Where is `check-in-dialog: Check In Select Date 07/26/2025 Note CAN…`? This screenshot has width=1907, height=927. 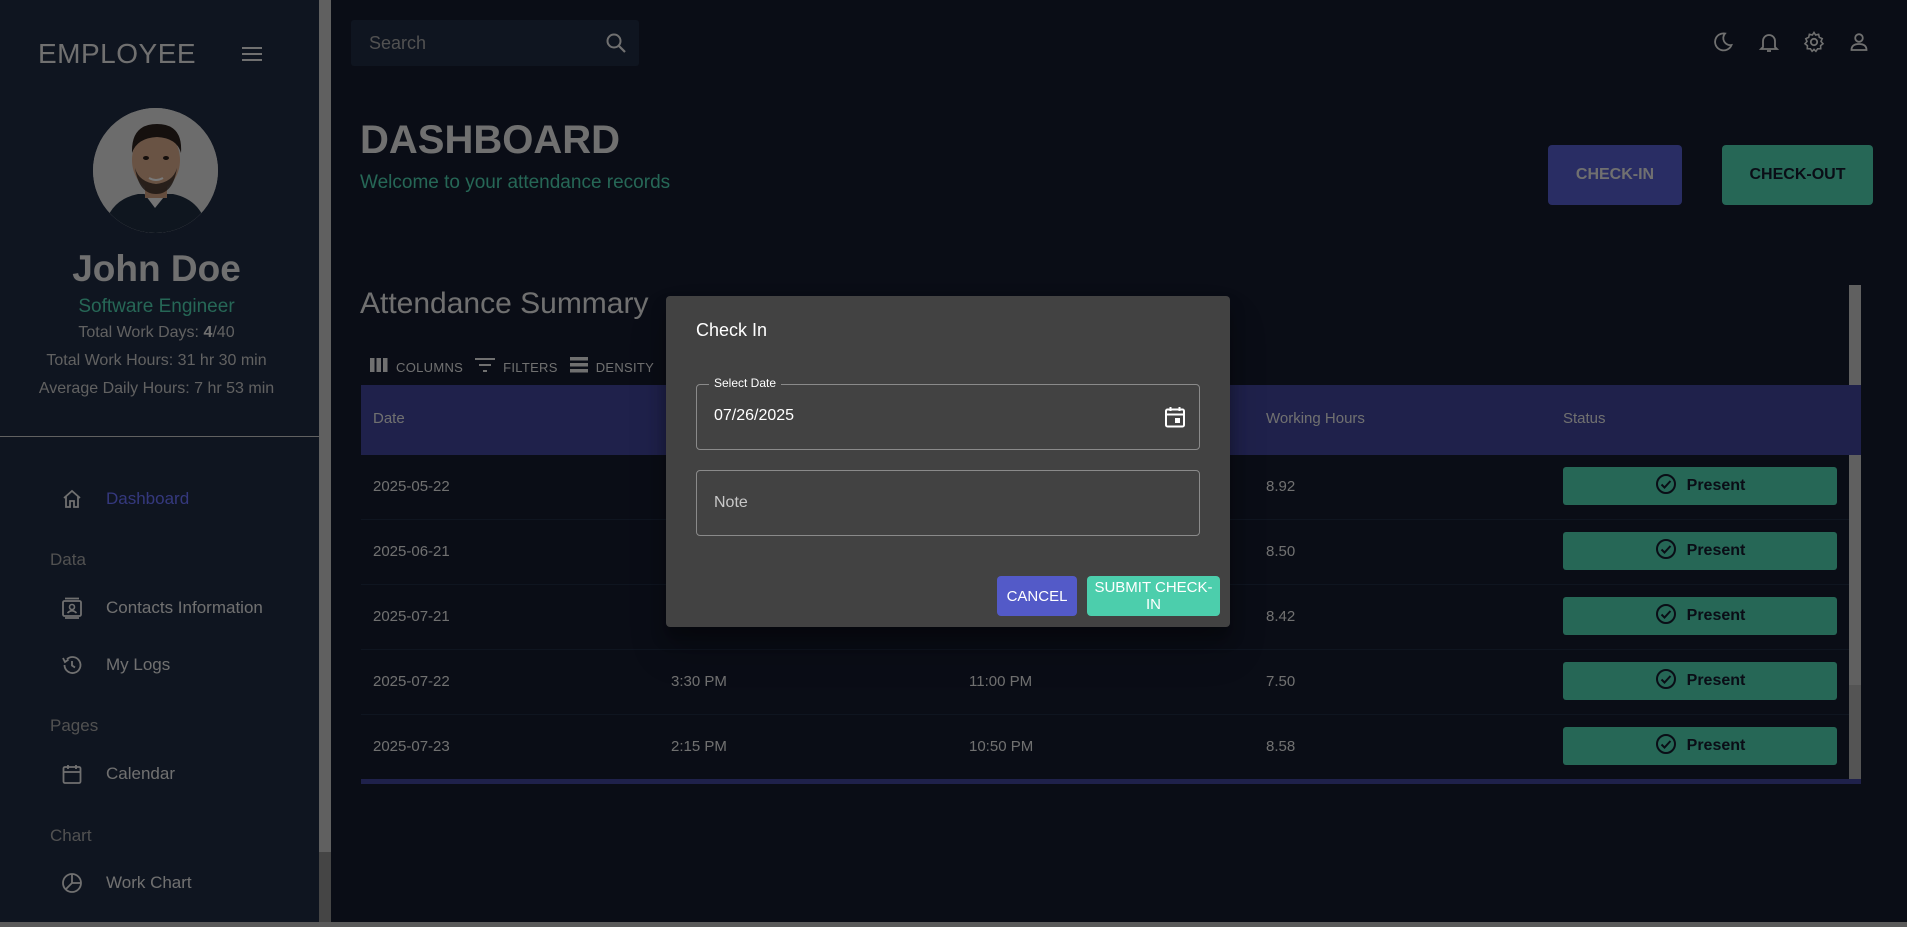 check-in-dialog: Check In Select Date 07/26/2025 Note CAN… is located at coordinates (948, 461).